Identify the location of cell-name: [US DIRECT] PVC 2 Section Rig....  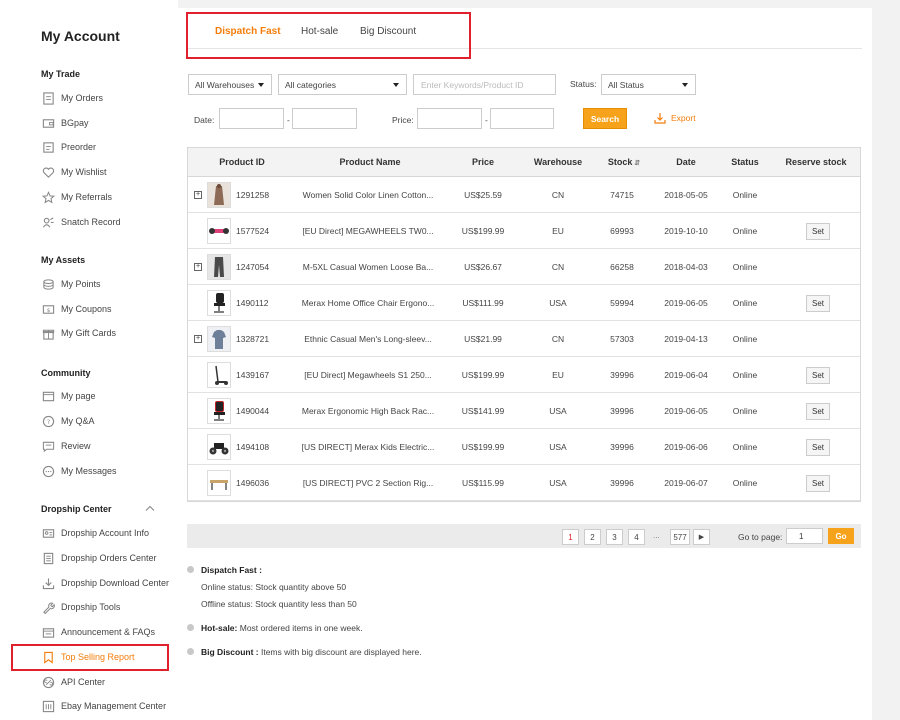
(368, 483).